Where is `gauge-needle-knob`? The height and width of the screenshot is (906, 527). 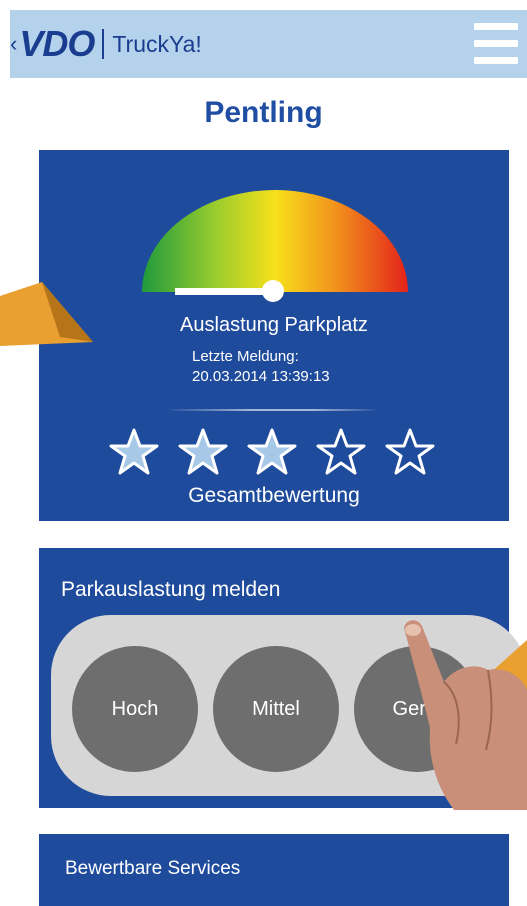 gauge-needle-knob is located at coordinates (273, 291).